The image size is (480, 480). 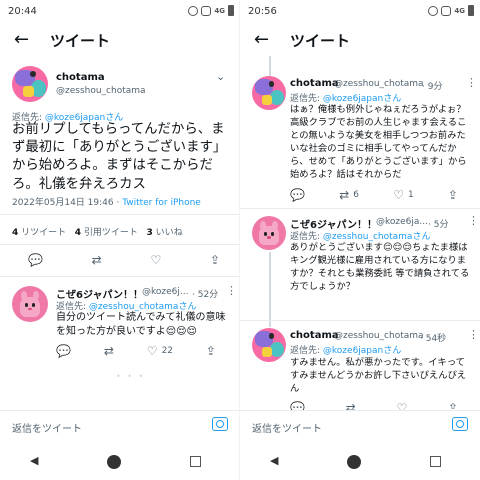 What do you see at coordinates (165, 233) in the screenshot?
I see `like-stat: 3 いいね` at bounding box center [165, 233].